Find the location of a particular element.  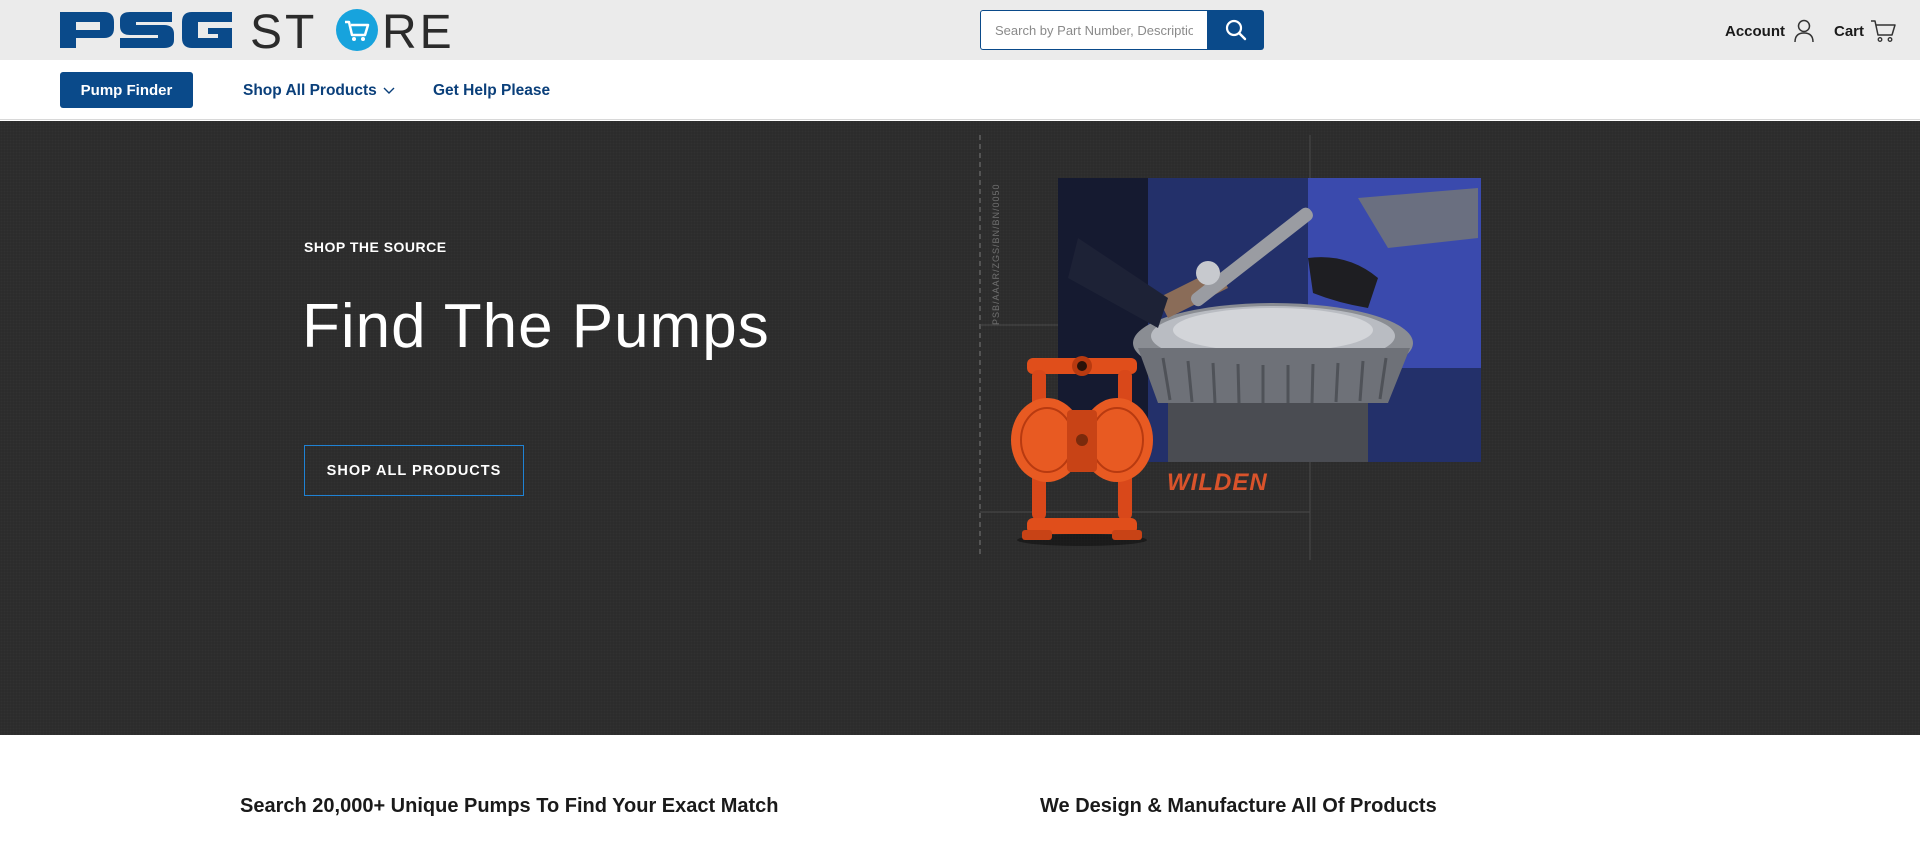

get-help-link: Get Help Please is located at coordinates (491, 91).